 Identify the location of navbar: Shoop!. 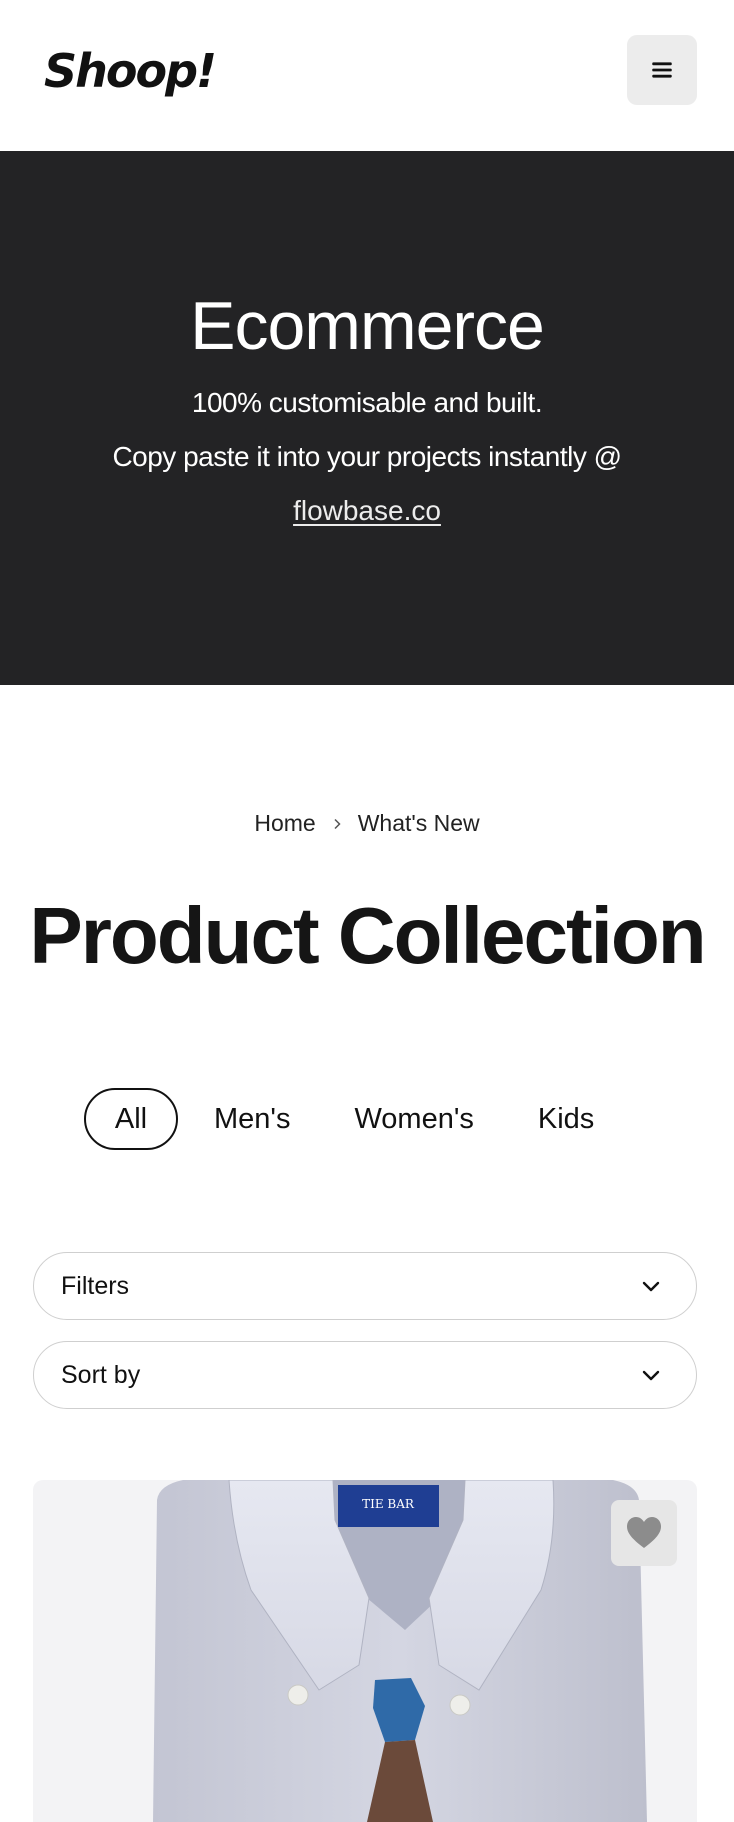
(367, 75).